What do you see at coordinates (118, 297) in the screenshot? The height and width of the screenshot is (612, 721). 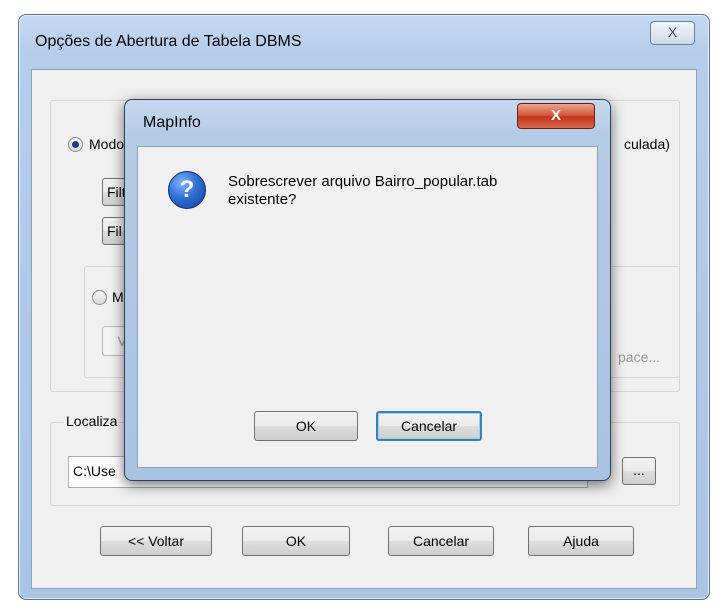 I see `mode-radio-2-label: M` at bounding box center [118, 297].